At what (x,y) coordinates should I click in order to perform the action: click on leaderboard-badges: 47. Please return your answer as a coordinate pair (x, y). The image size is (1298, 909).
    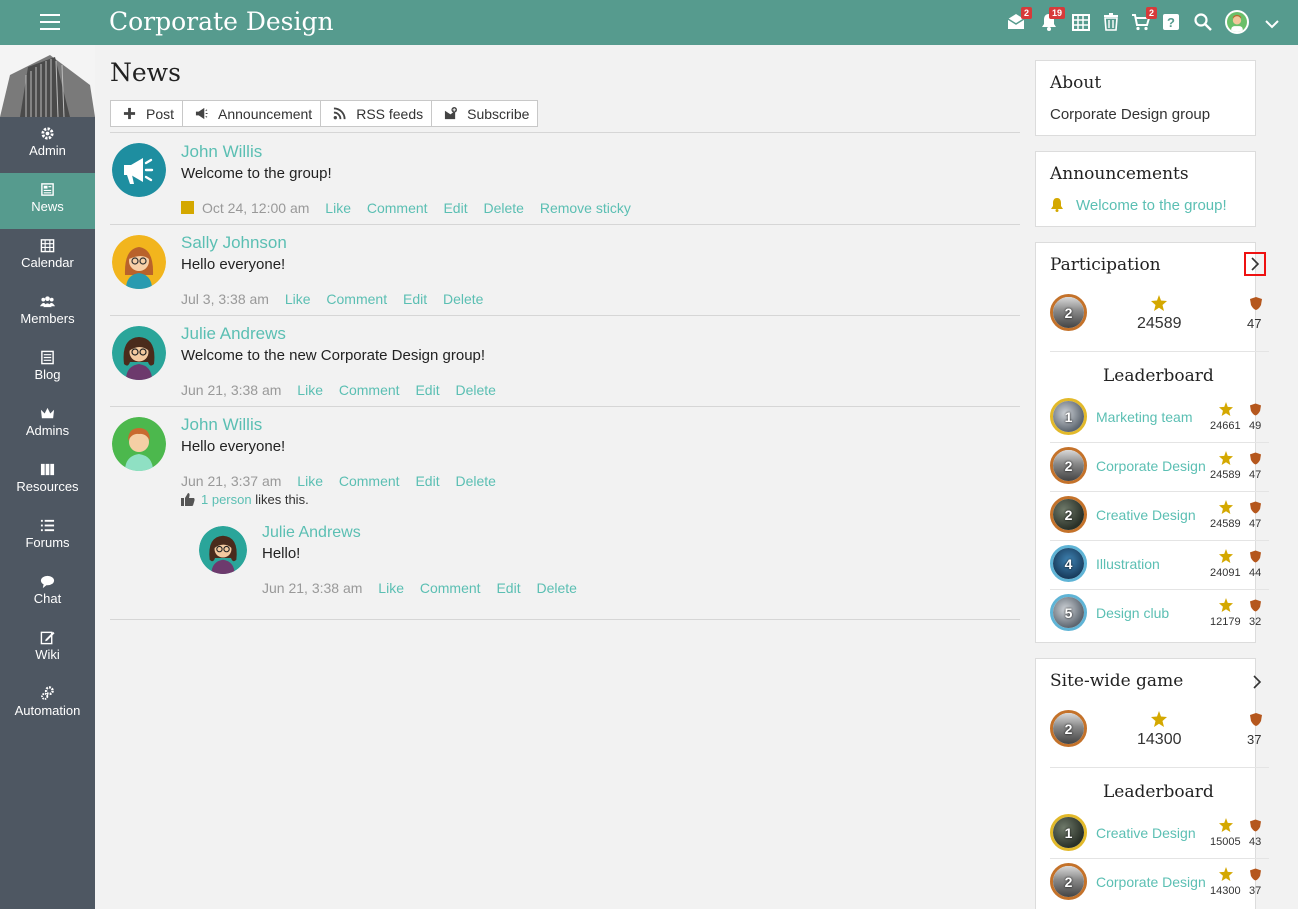
    Looking at the image, I should click on (1255, 524).